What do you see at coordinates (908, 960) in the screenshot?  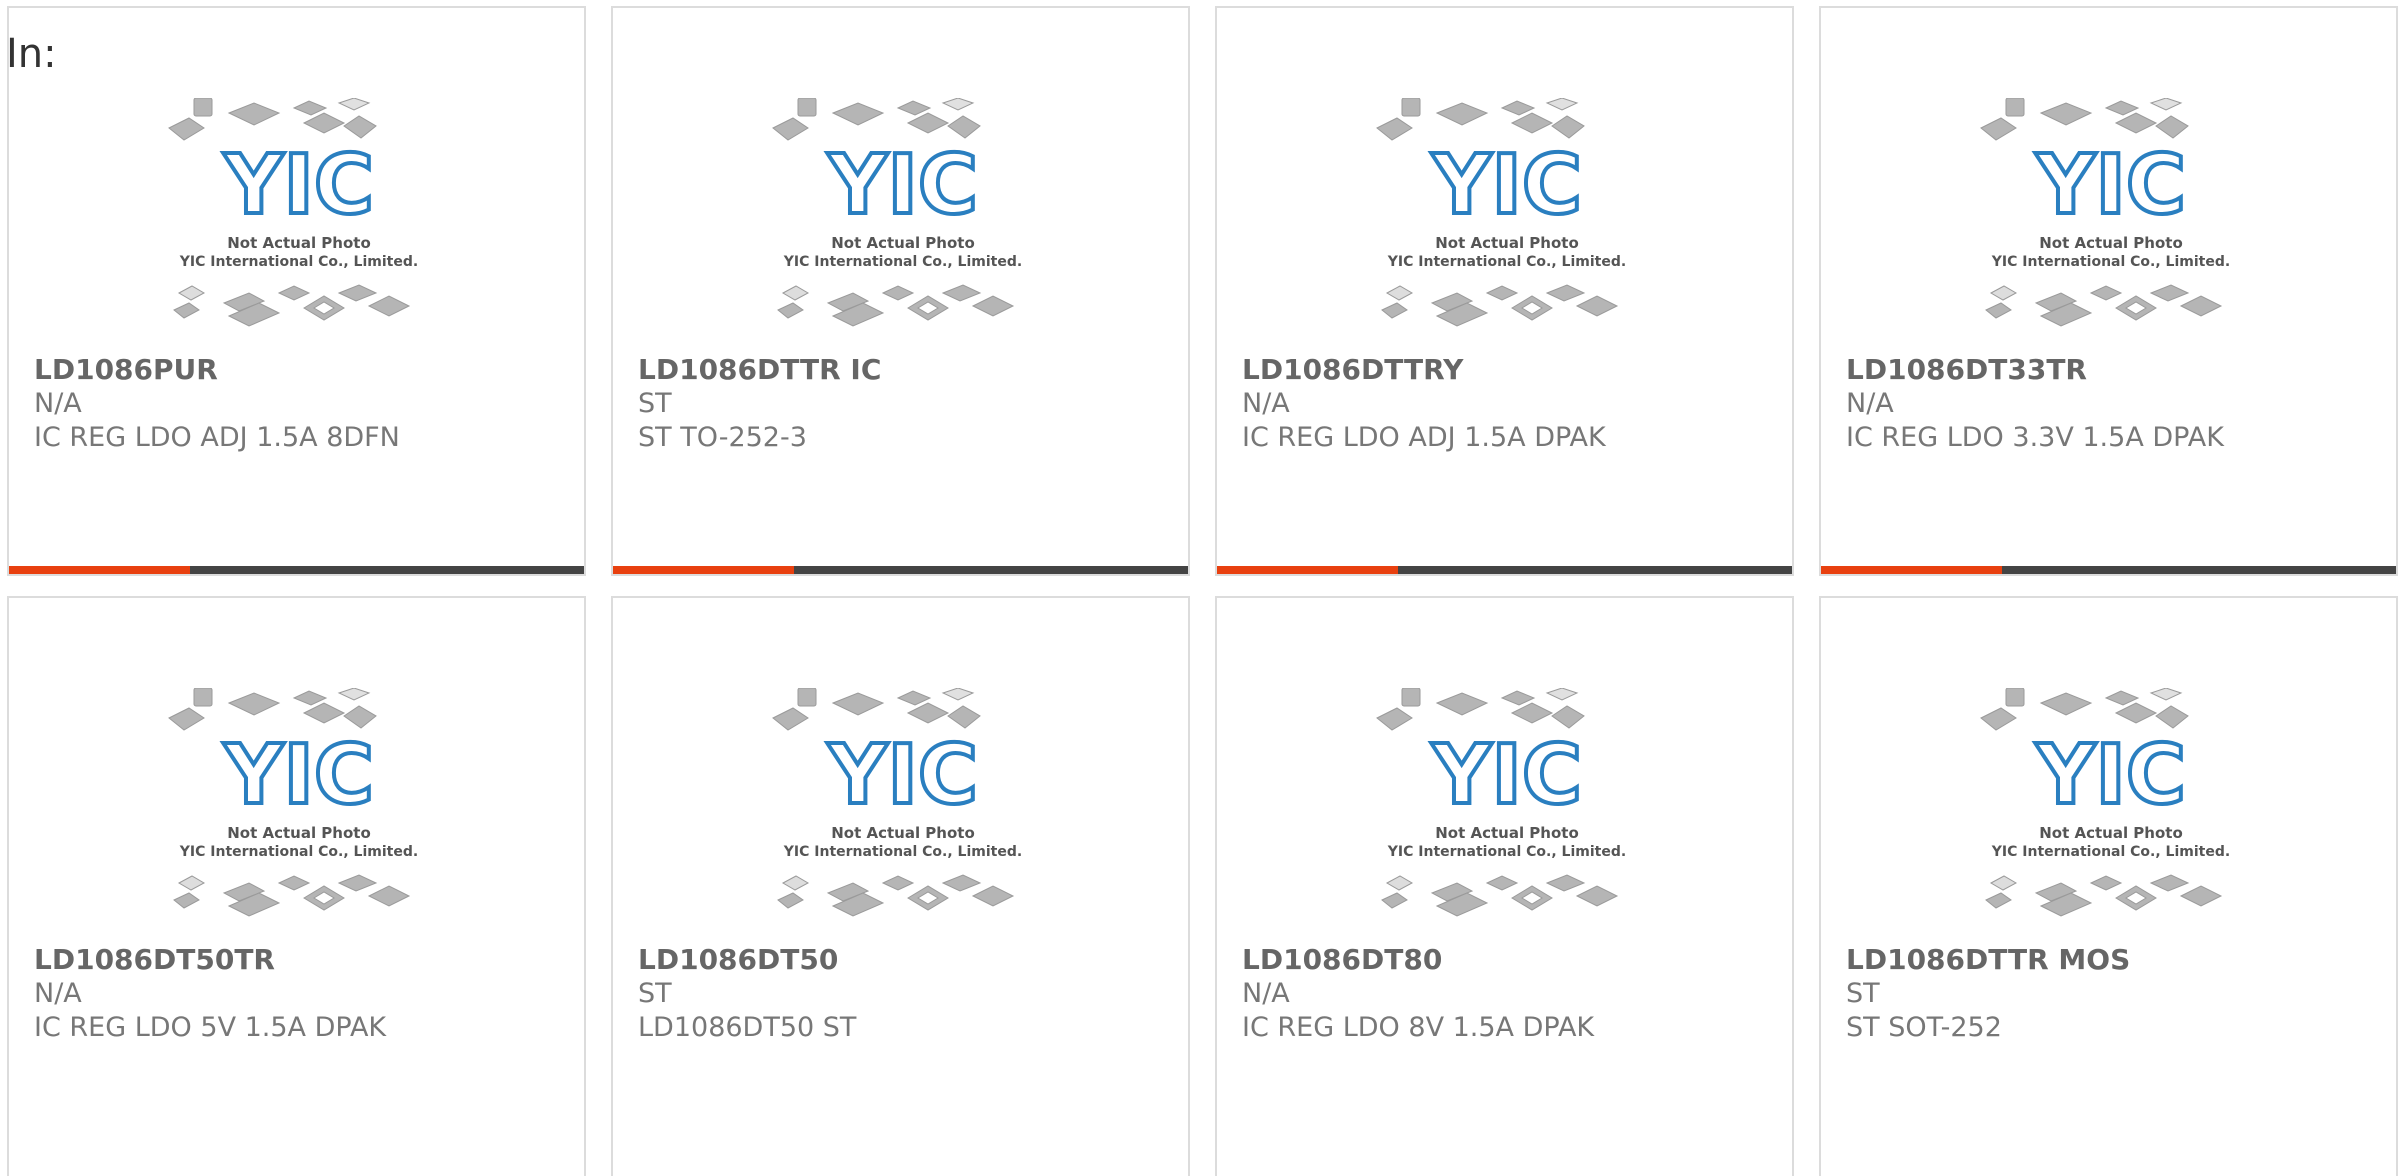 I see `product-part-number: LD1086DT50` at bounding box center [908, 960].